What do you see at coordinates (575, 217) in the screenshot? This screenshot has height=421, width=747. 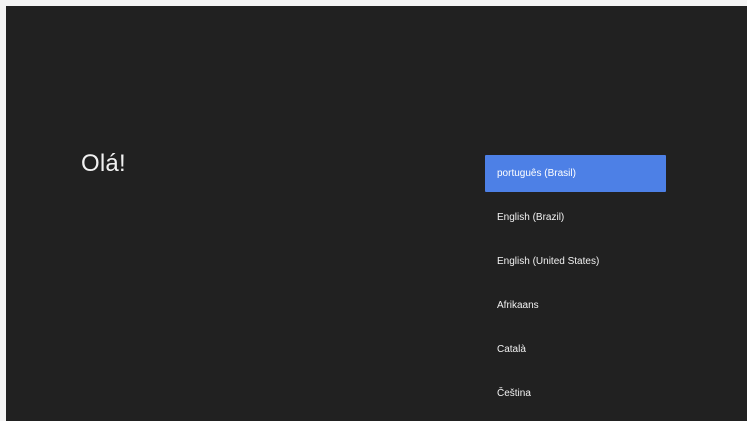 I see `language-option-english-brazil: English (Brazil)` at bounding box center [575, 217].